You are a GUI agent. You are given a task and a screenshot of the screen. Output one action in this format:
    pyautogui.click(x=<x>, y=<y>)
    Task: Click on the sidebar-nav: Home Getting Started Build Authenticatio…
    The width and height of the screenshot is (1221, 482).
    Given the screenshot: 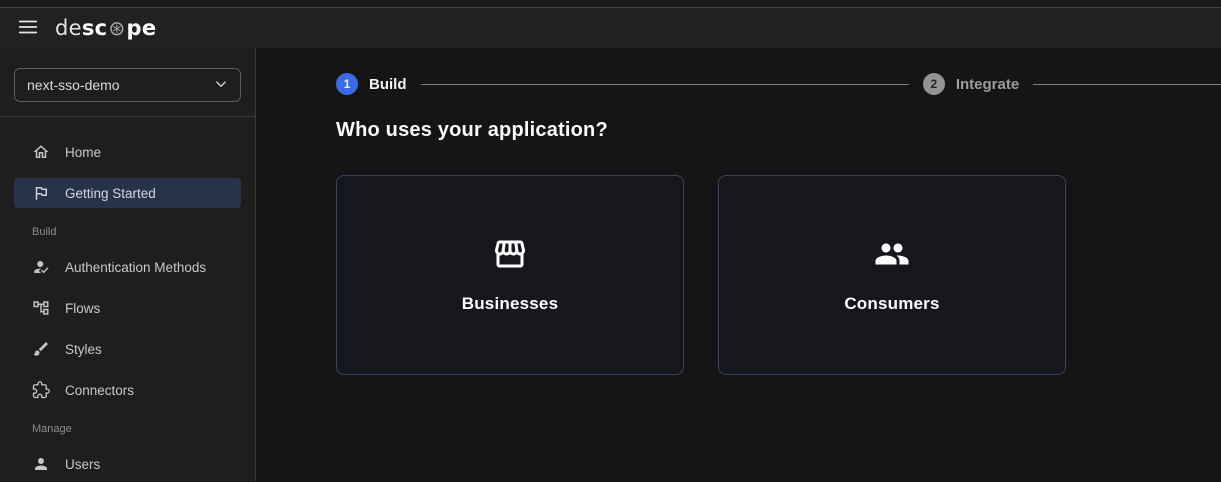 What is the action you would take?
    pyautogui.click(x=127, y=308)
    